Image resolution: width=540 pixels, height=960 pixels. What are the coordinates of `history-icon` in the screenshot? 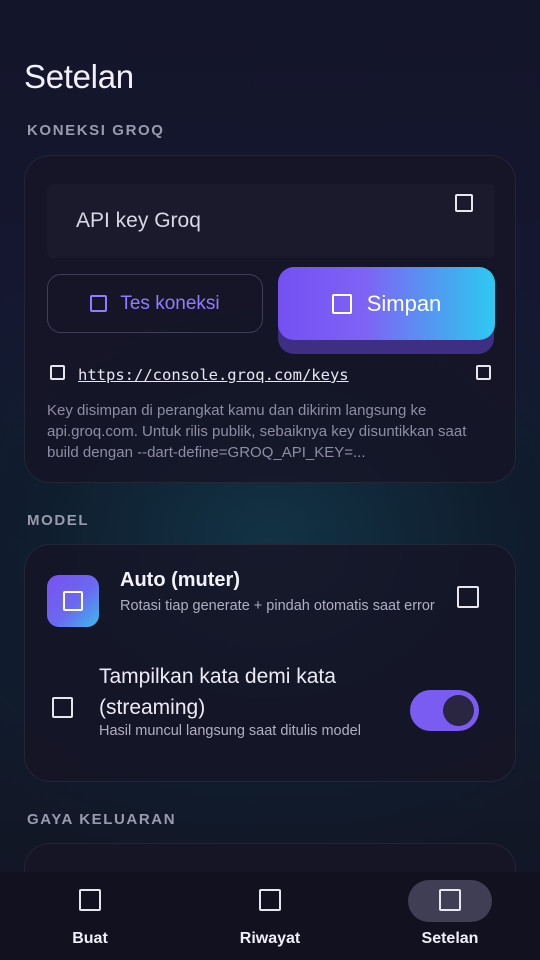 It's located at (270, 900).